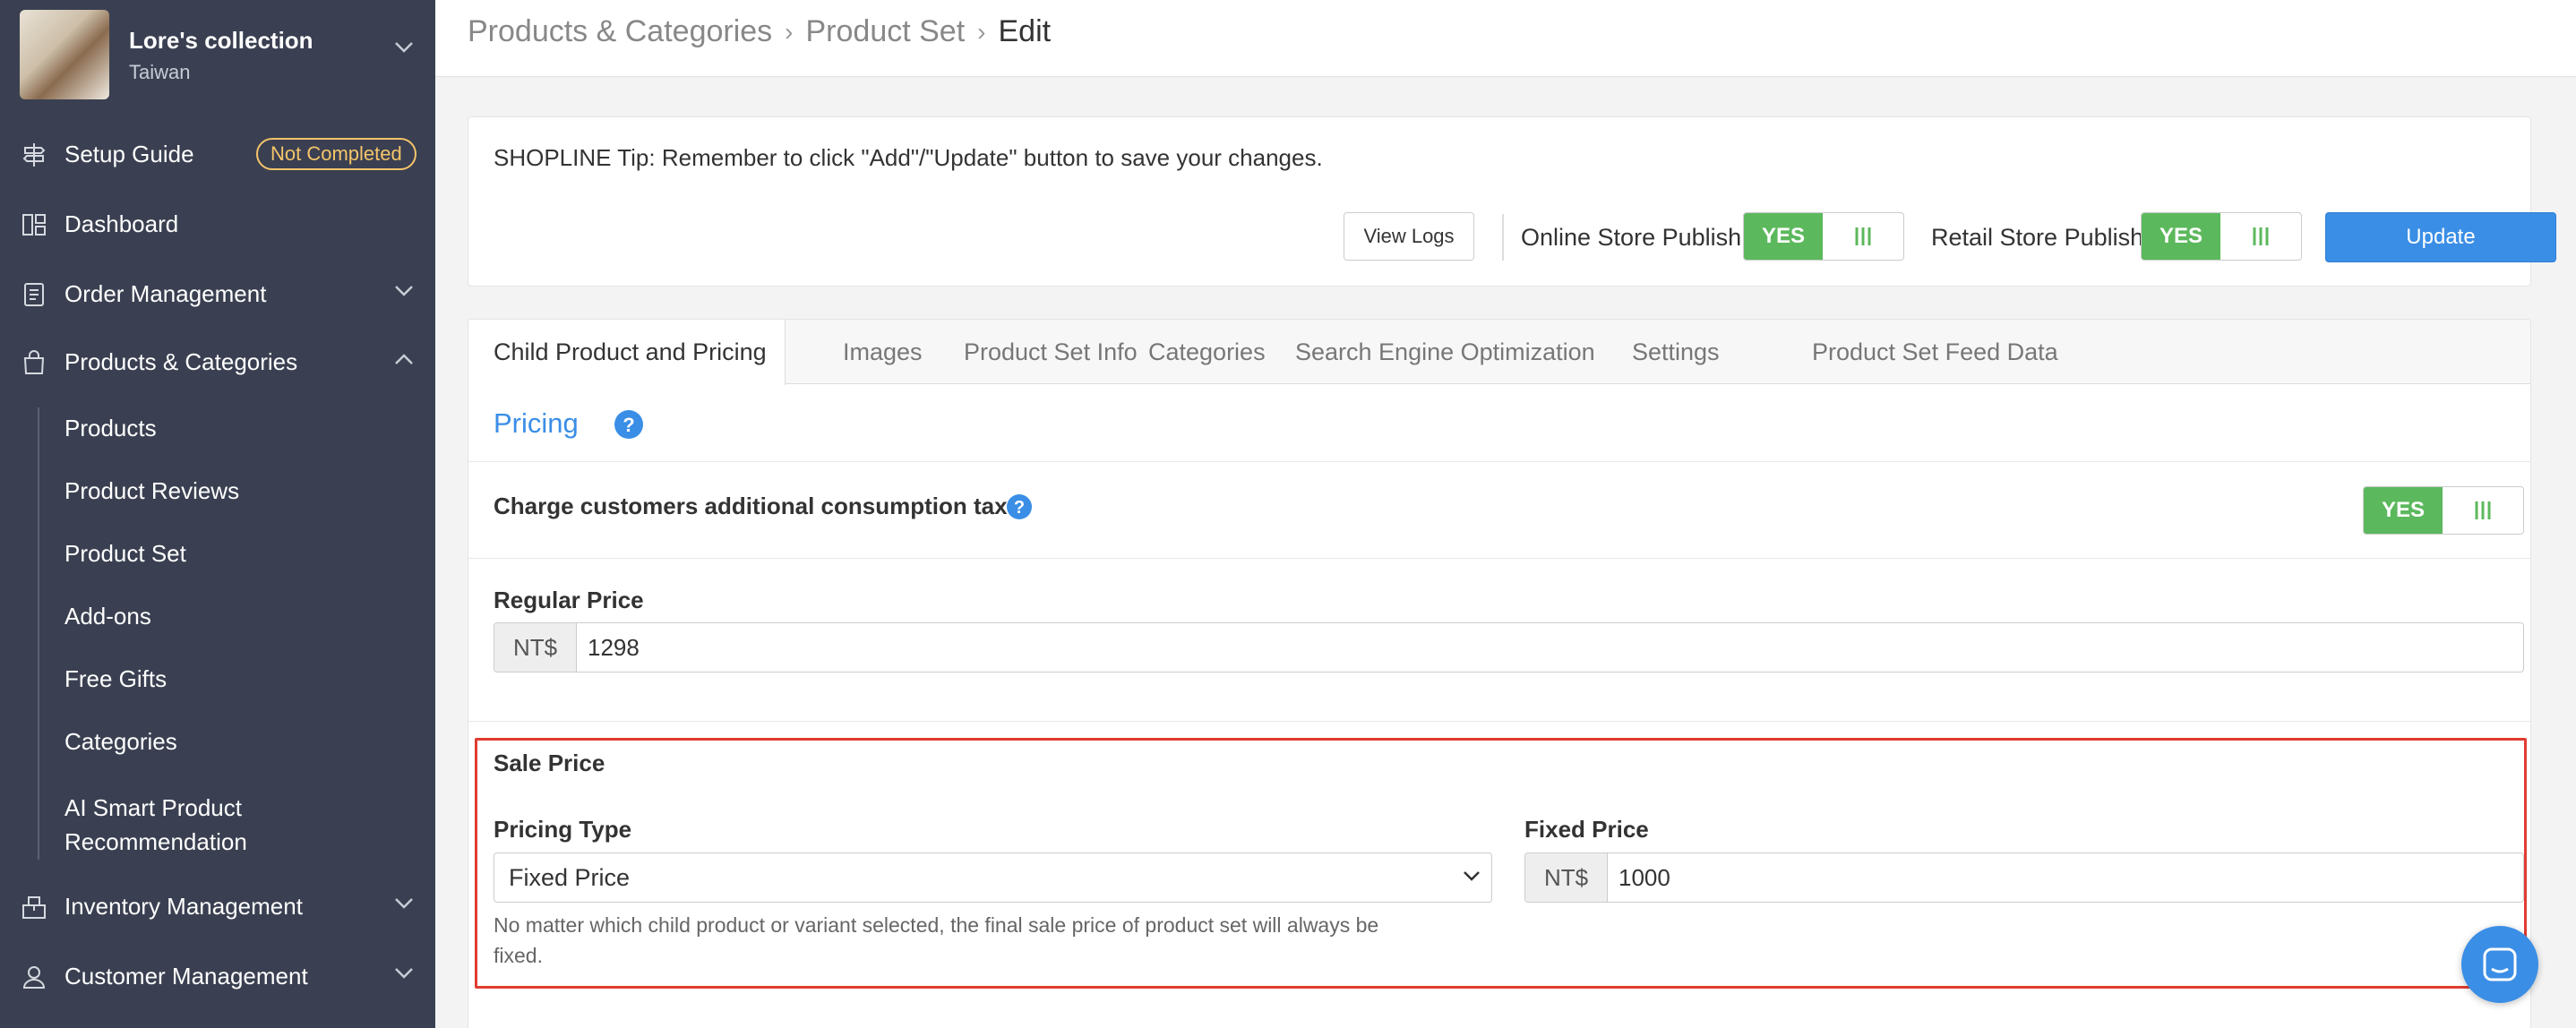  I want to click on sidebar-item-label: Setup Guide, so click(129, 153).